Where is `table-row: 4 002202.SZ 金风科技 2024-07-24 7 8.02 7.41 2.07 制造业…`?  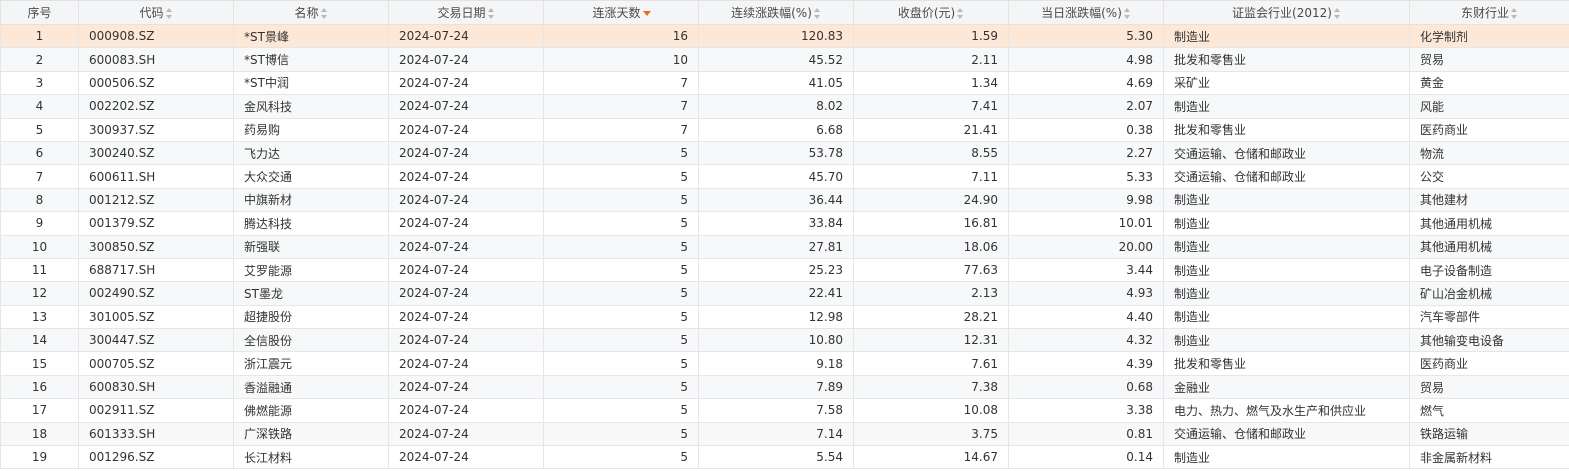 table-row: 4 002202.SZ 金风科技 2024-07-24 7 8.02 7.41 2.07 制造业… is located at coordinates (784, 106).